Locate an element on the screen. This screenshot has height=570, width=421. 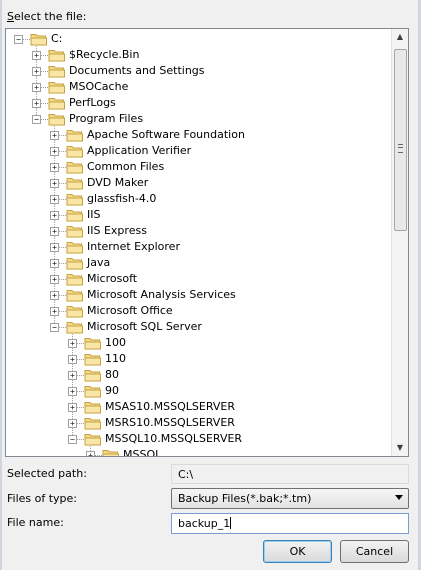
tree-item-label: MSOCache is located at coordinates (99, 86).